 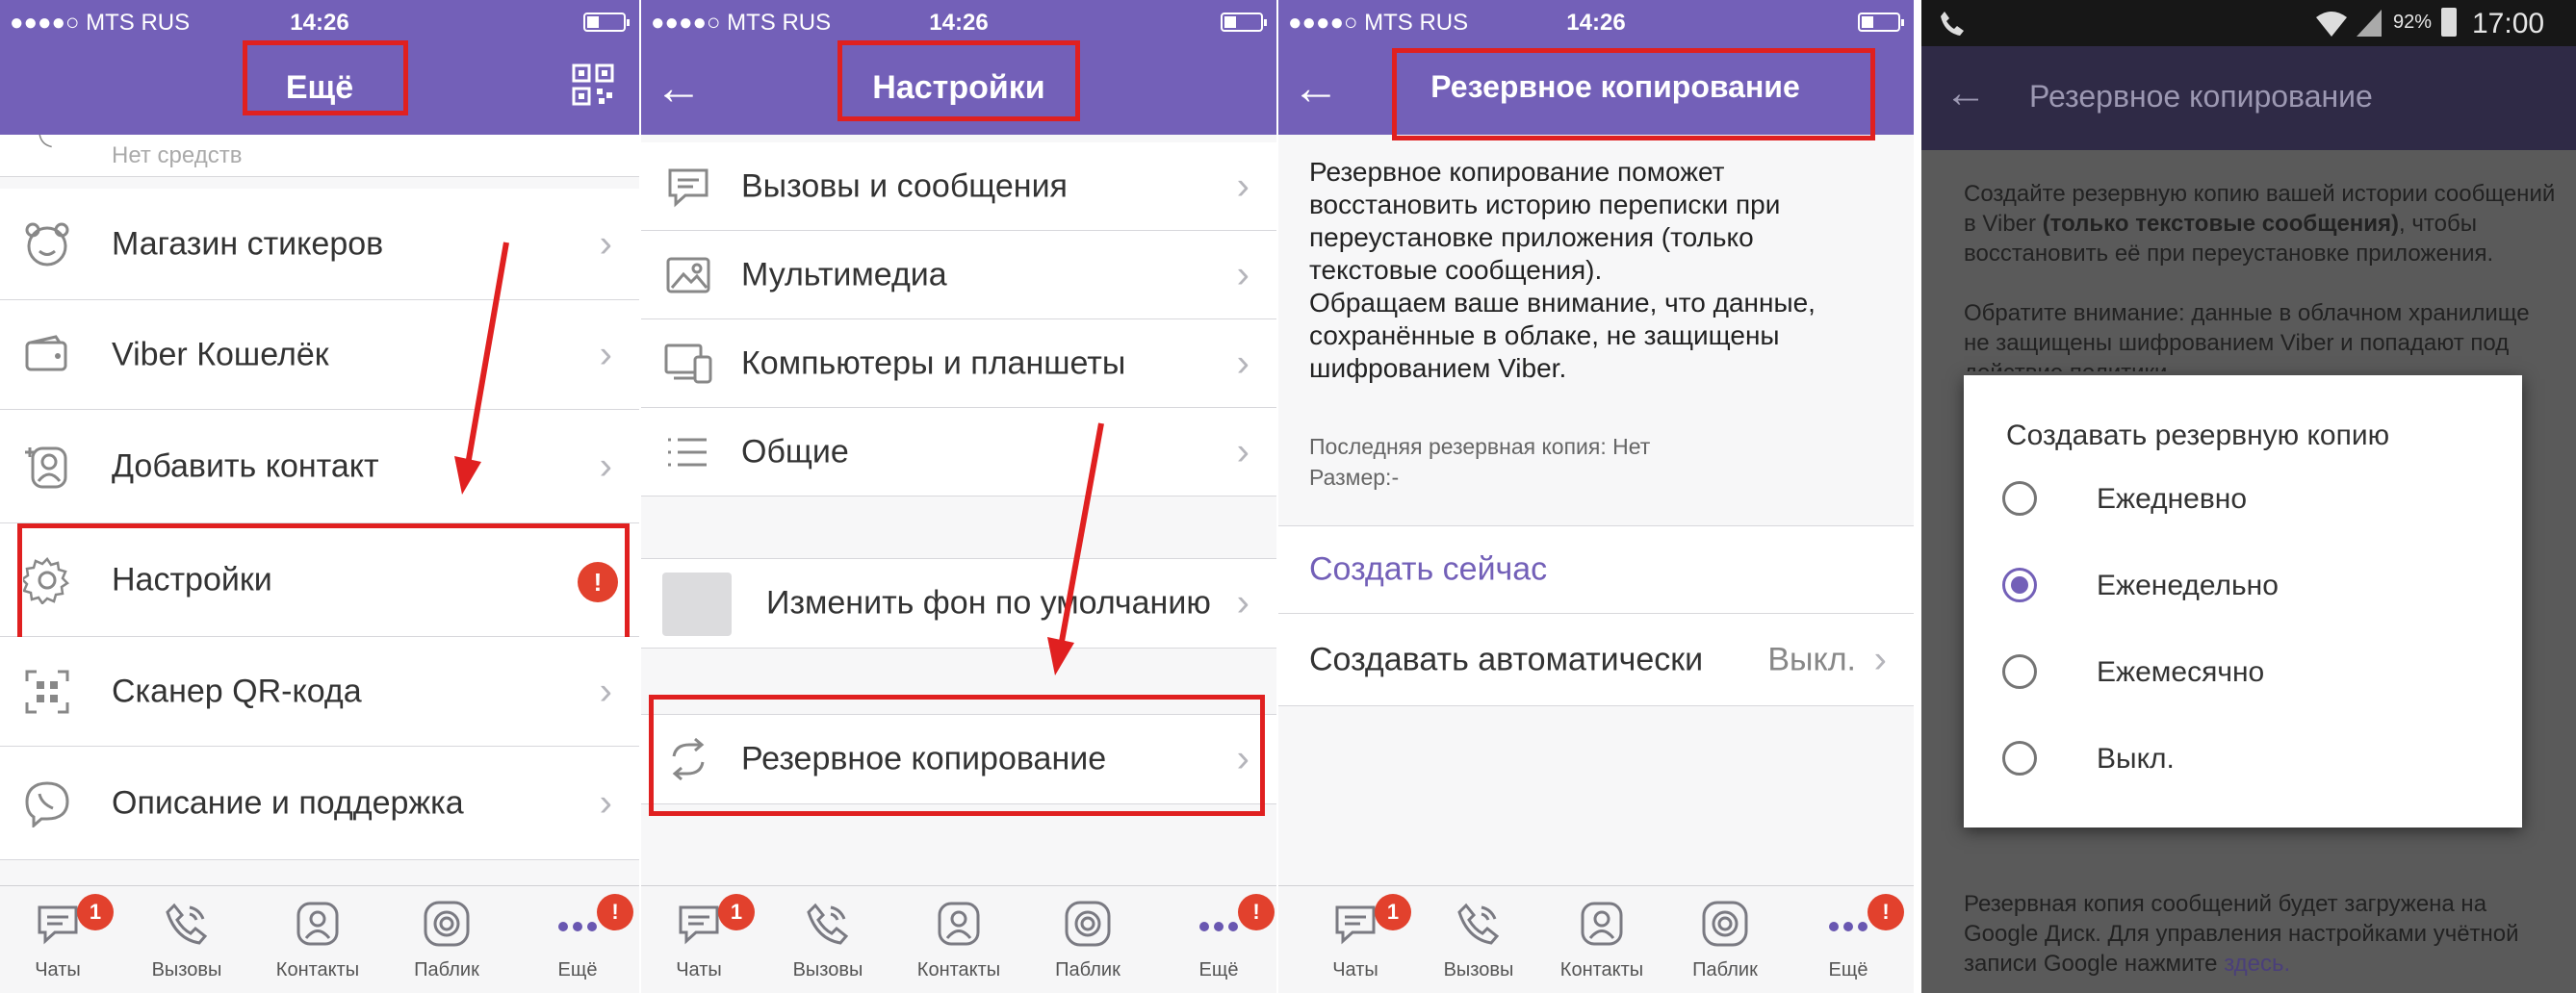 I want to click on tab-label: Чаты, so click(x=699, y=969).